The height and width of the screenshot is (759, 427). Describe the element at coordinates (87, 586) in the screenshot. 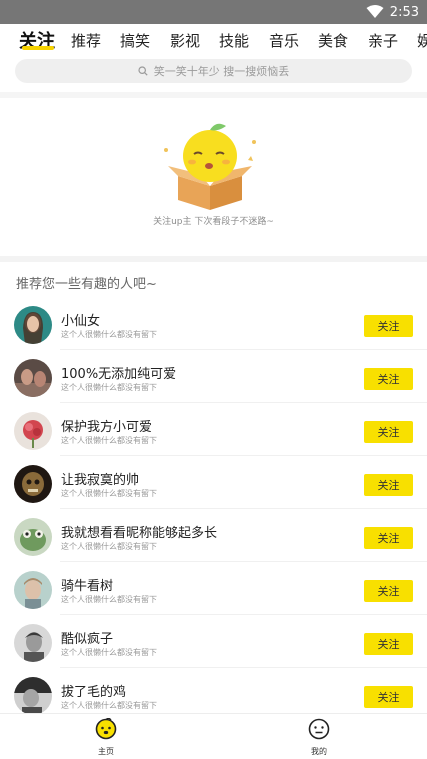

I see `user-name: 骑牛看树` at that location.